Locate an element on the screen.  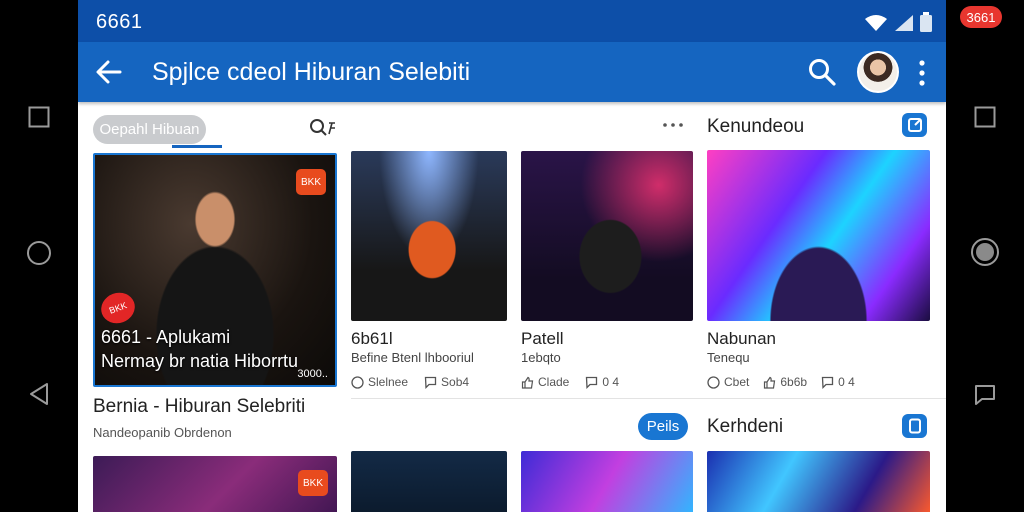
square-nav-icon is located at coordinates (985, 117).